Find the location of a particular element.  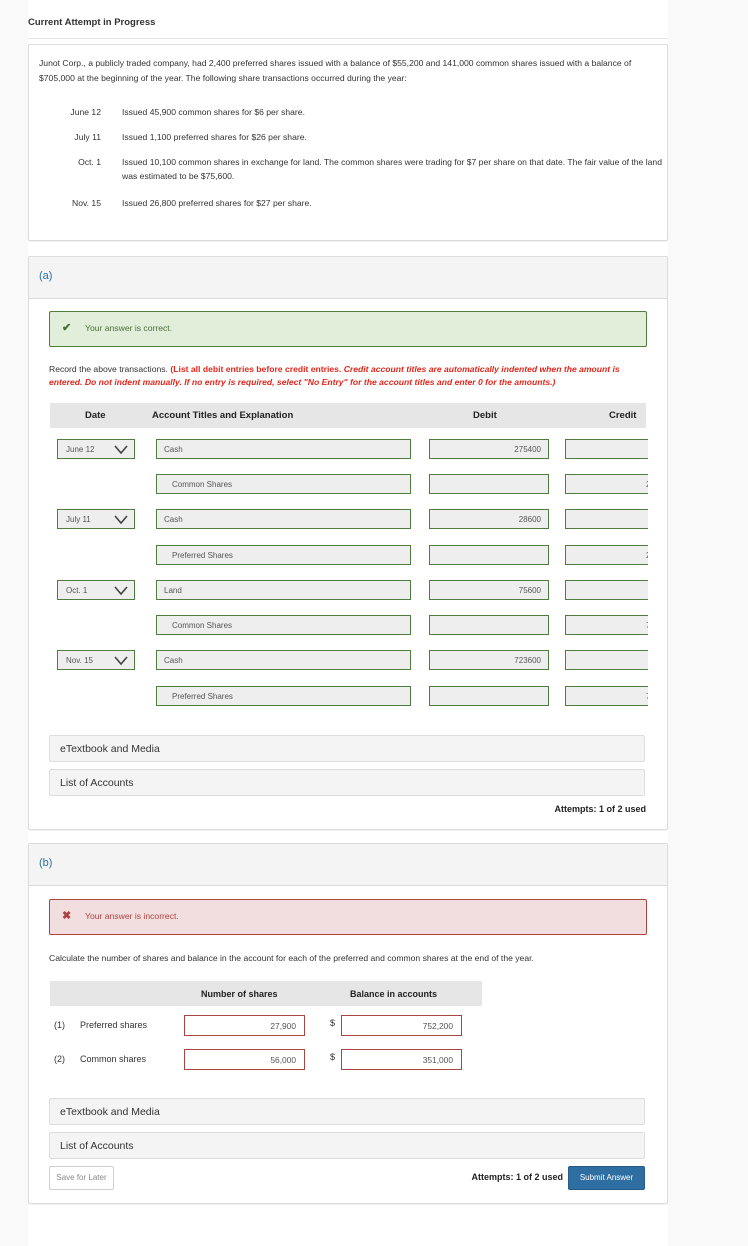

preferred-balance-input: 752,200 is located at coordinates (401, 1025).